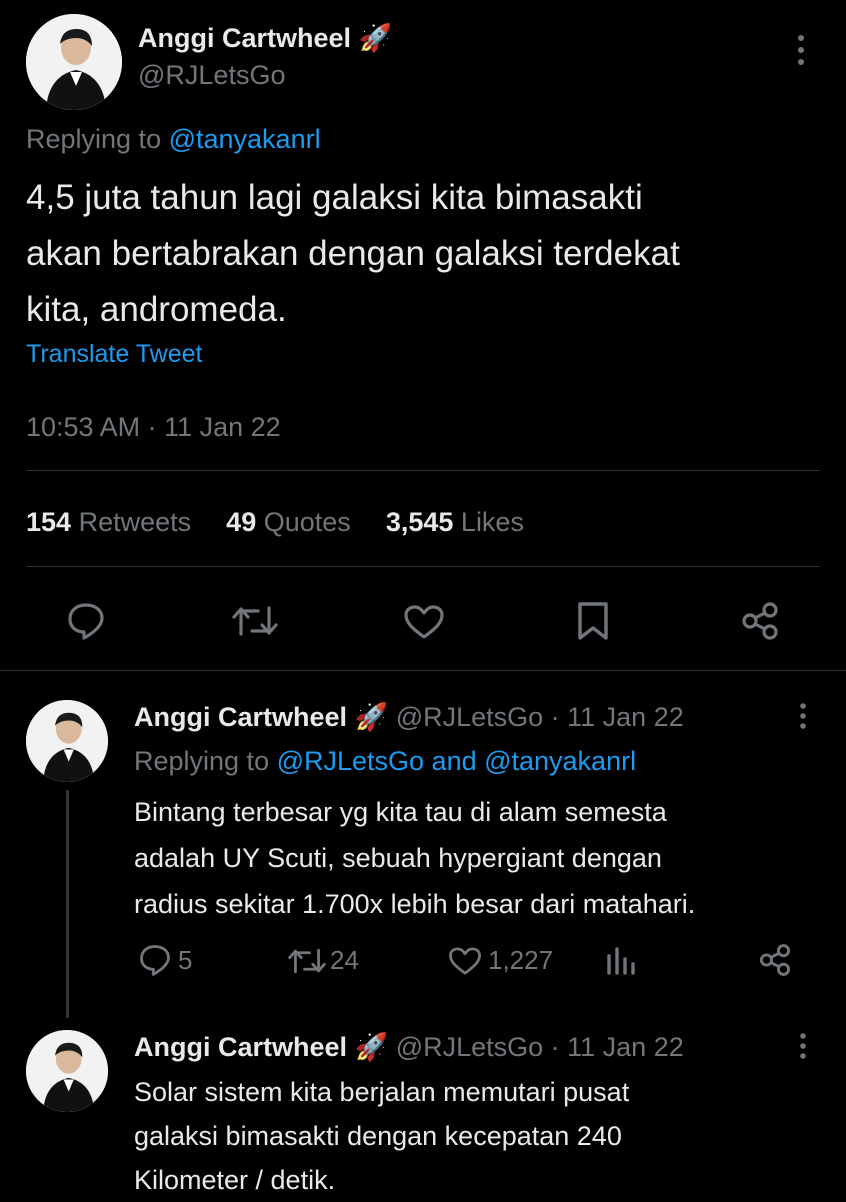 The width and height of the screenshot is (846, 1202). I want to click on tweet-text-line: akan bertabrakan dengan galaksi terdekat, so click(353, 253).